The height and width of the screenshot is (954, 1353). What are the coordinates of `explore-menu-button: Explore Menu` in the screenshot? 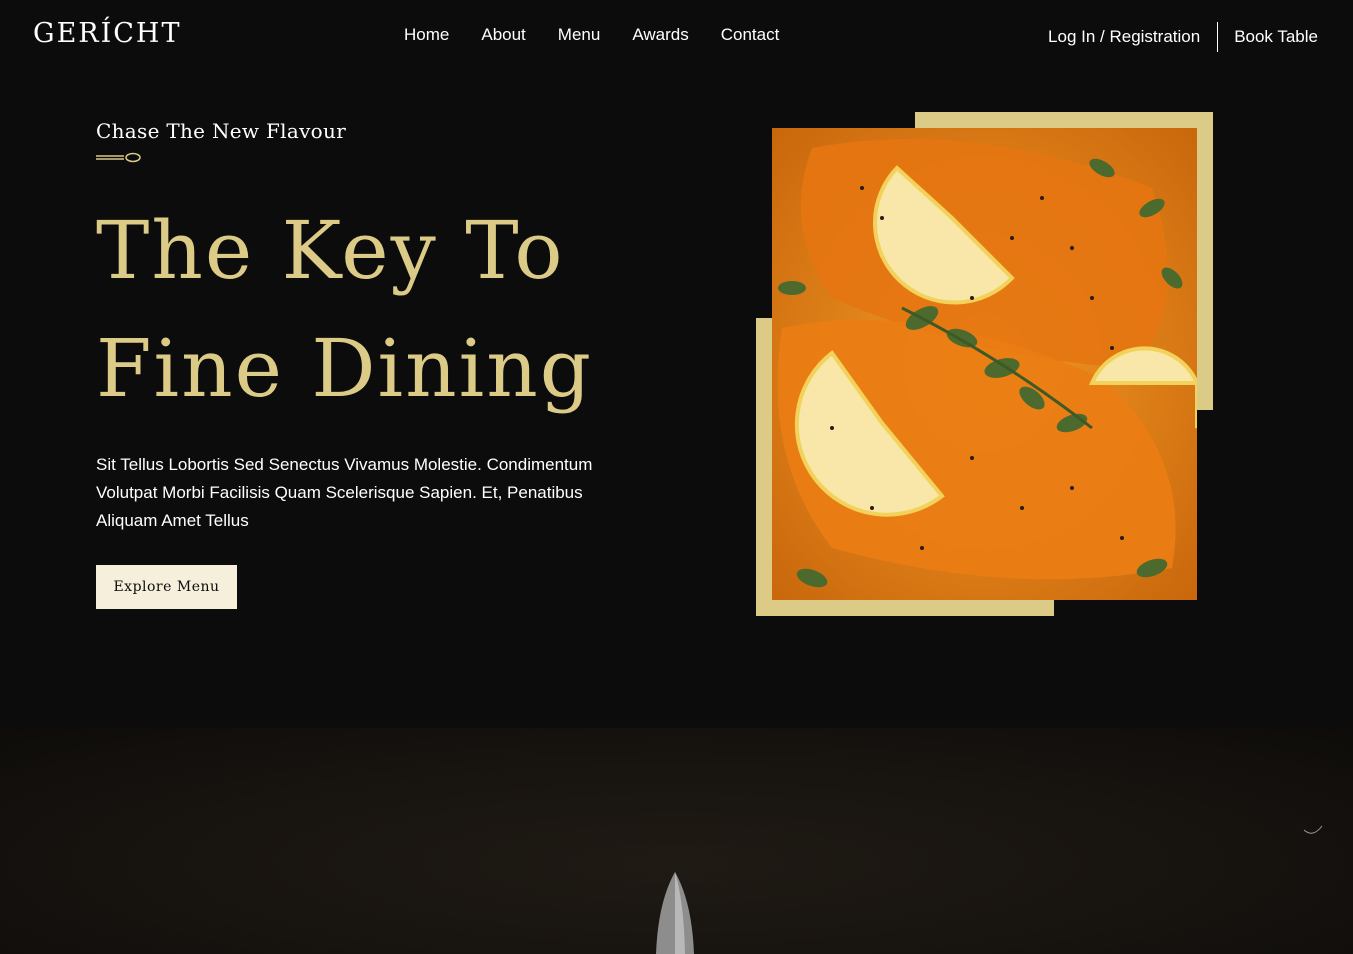 It's located at (166, 587).